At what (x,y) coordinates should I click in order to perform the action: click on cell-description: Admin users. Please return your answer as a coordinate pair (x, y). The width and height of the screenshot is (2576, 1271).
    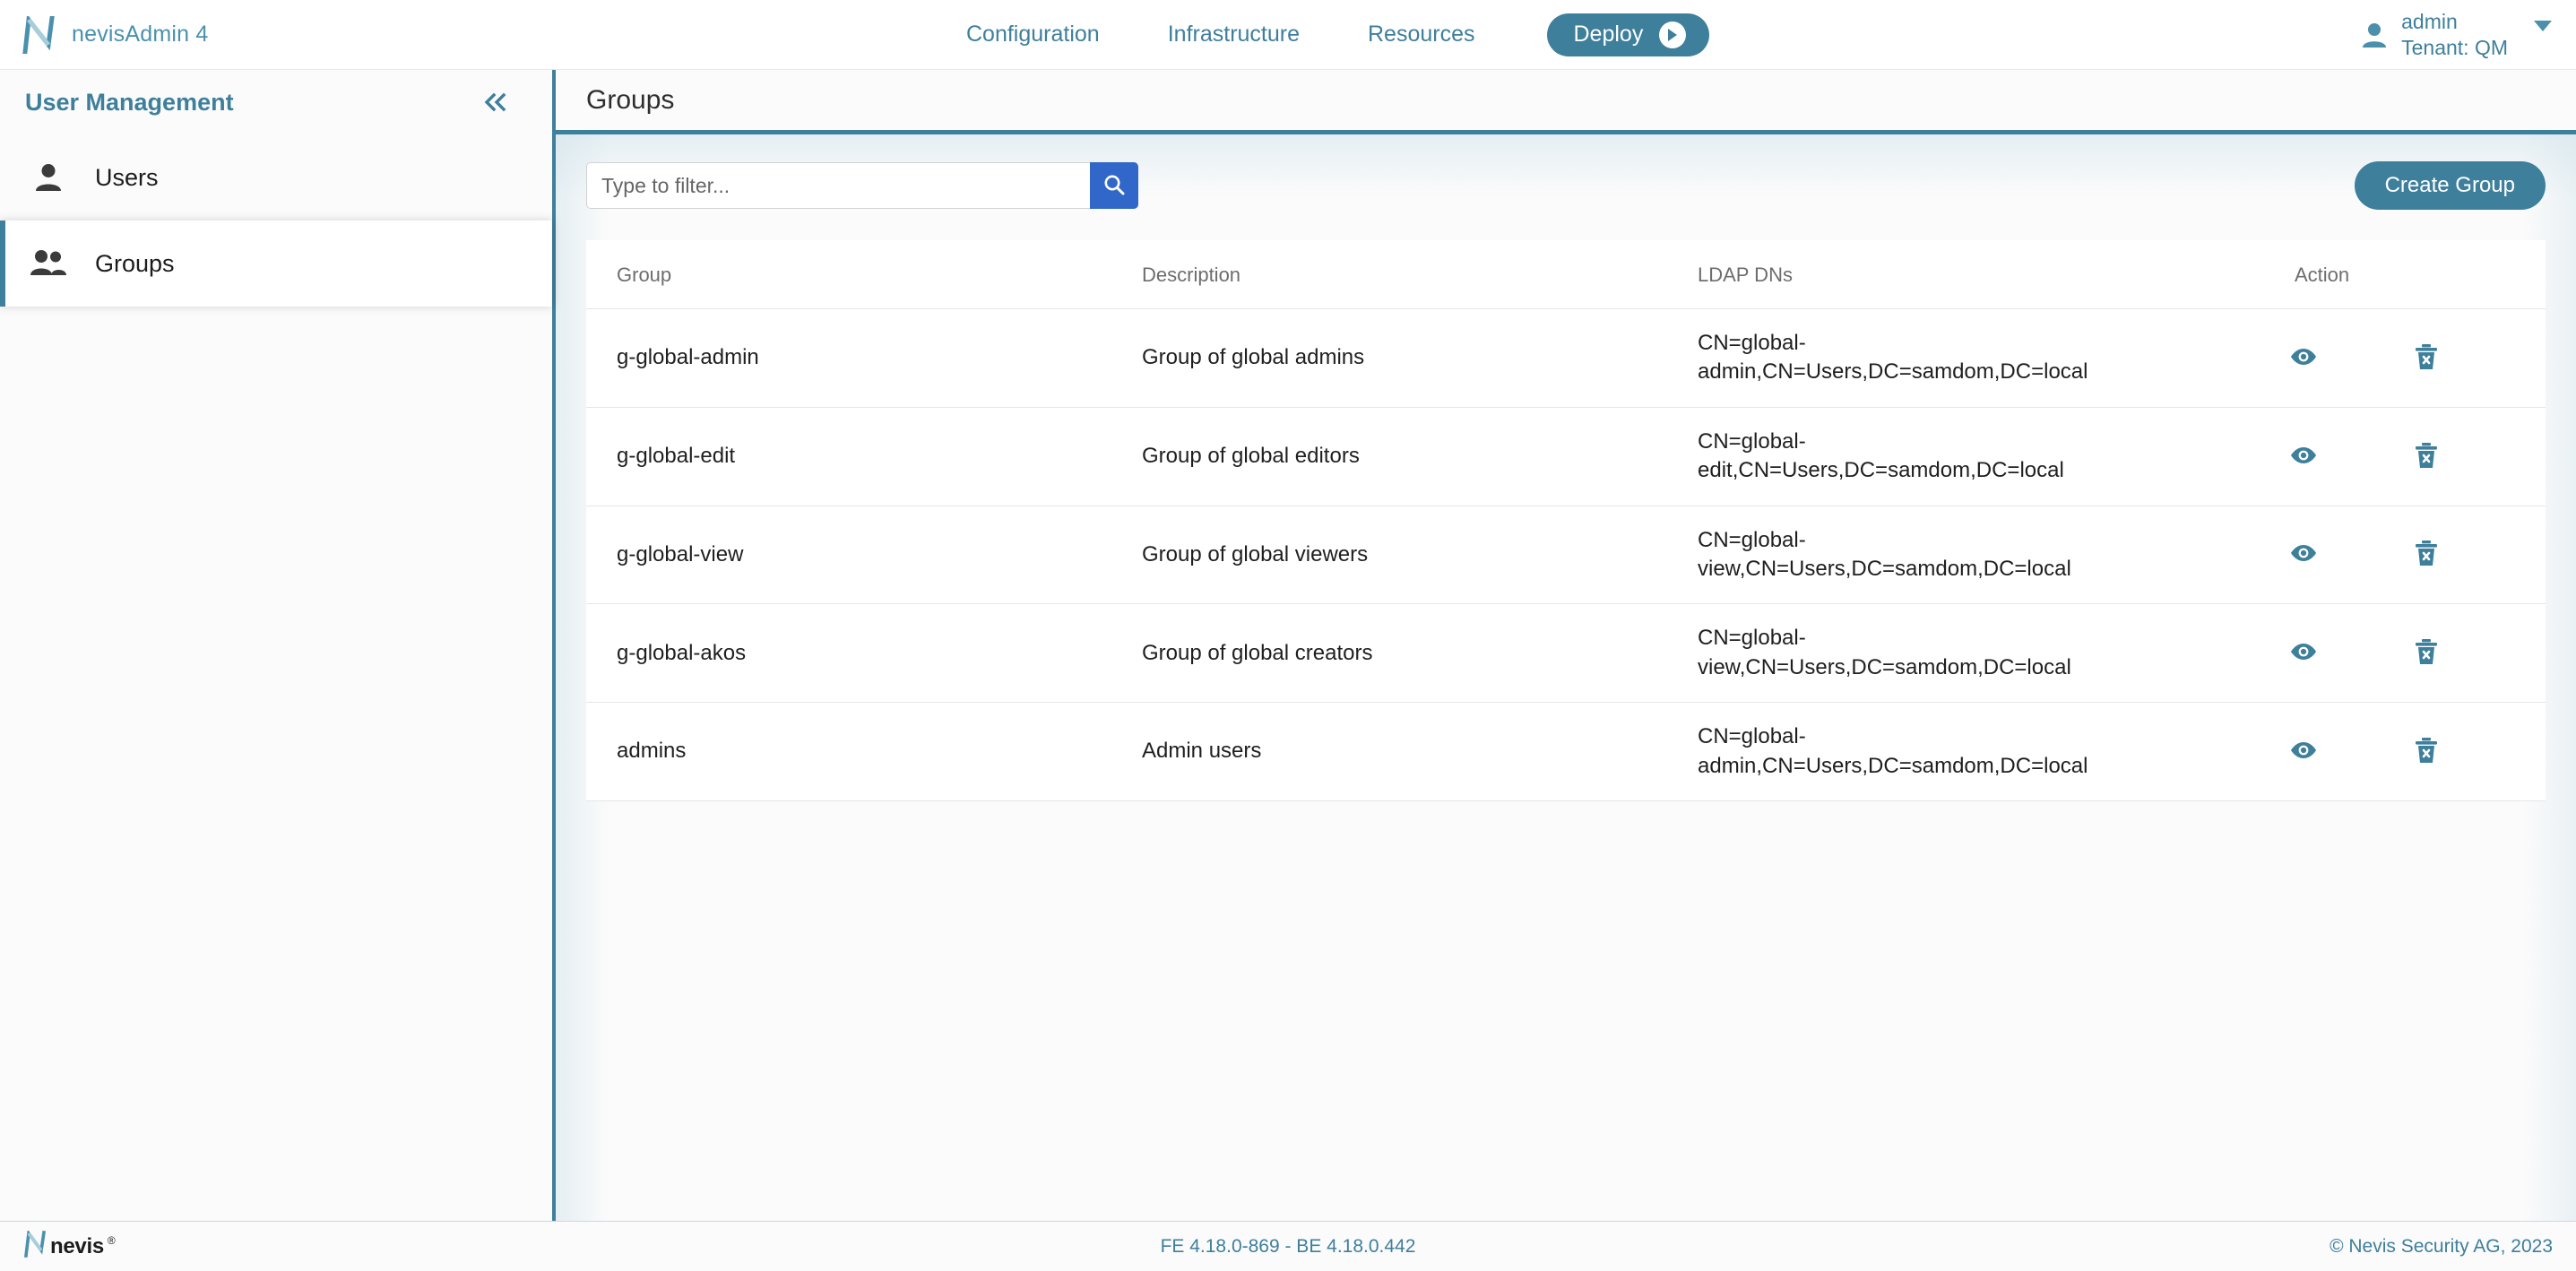
    Looking at the image, I should click on (1420, 752).